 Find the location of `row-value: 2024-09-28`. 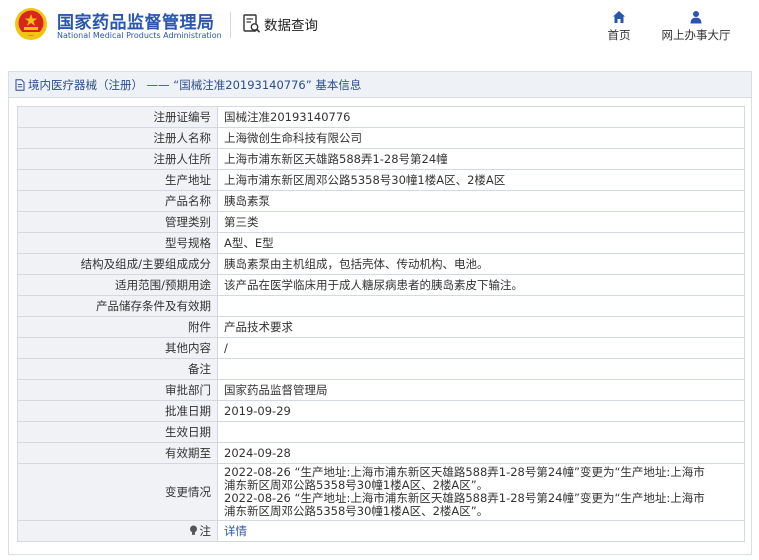

row-value: 2024-09-28 is located at coordinates (481, 453).